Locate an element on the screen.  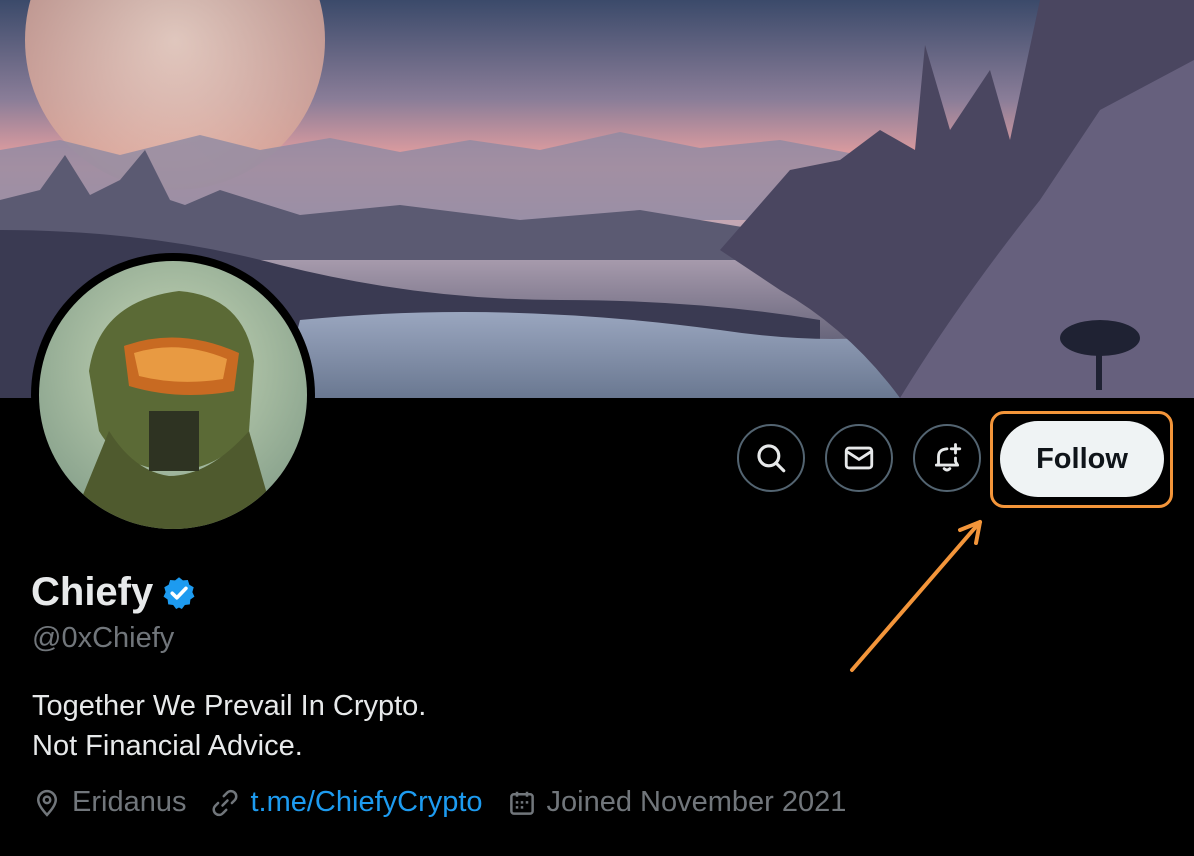
search-posts-button is located at coordinates (771, 458).